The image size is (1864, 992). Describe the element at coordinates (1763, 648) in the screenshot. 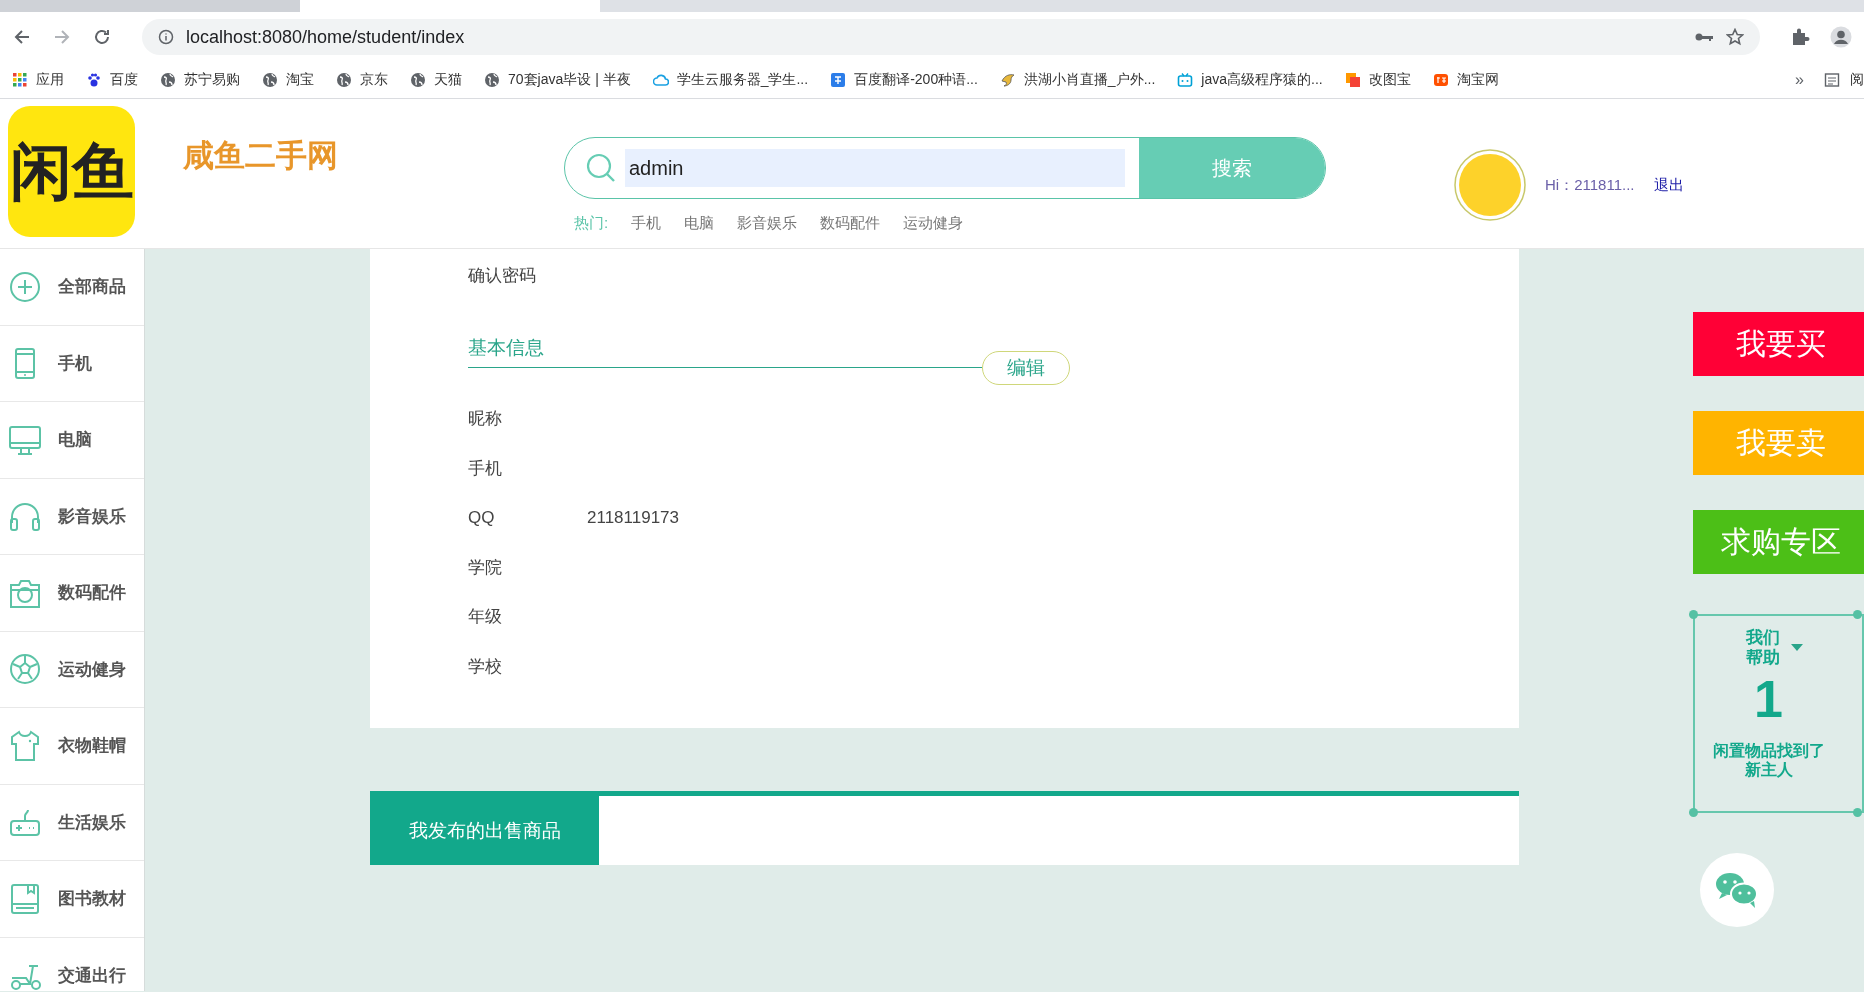

I see `help-title: 我们帮助` at that location.